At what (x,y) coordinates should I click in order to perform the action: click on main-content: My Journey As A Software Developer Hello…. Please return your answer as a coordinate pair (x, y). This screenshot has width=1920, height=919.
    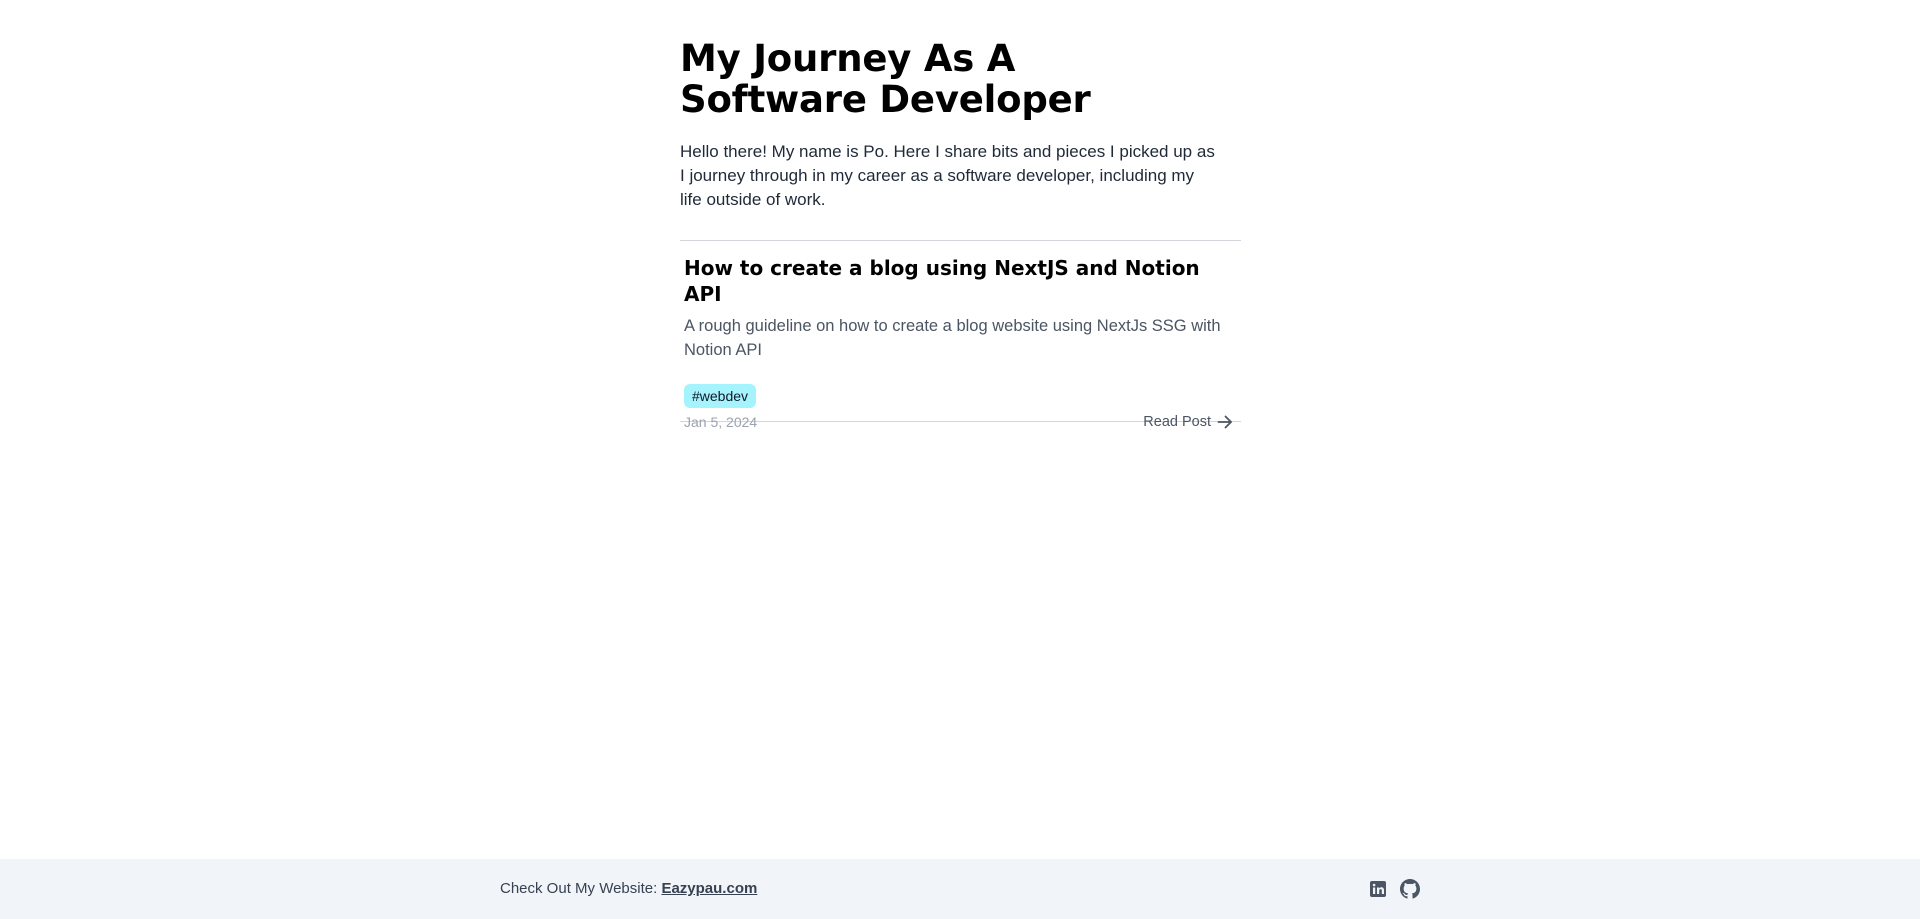
    Looking at the image, I should click on (960, 233).